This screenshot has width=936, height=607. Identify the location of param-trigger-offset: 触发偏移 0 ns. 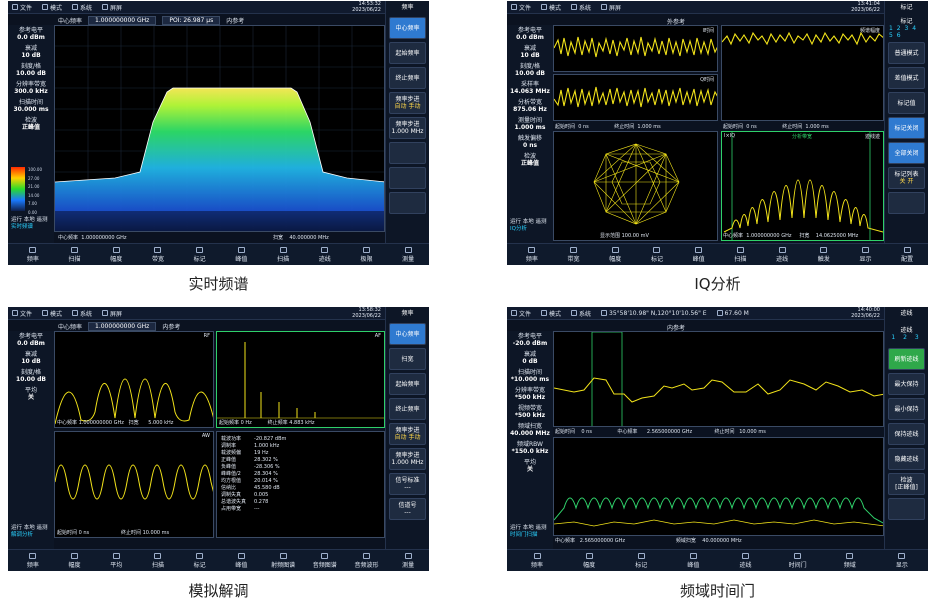
(530, 142).